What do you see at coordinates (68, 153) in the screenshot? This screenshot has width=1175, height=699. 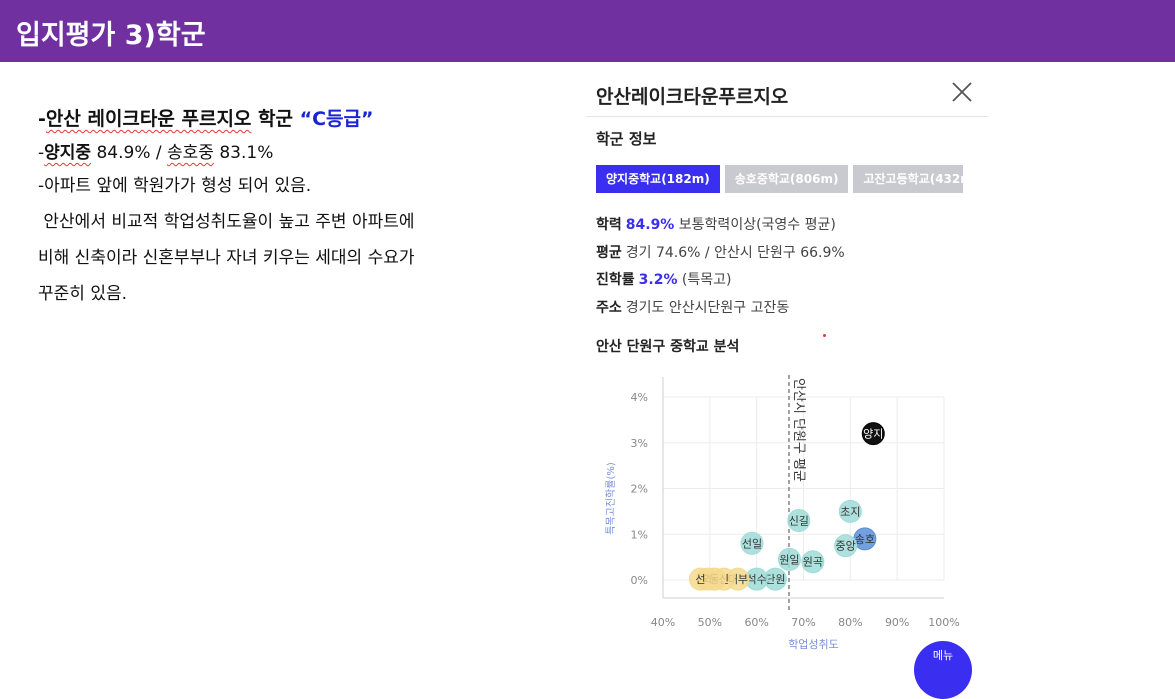 I see `school1-name: 양지중` at bounding box center [68, 153].